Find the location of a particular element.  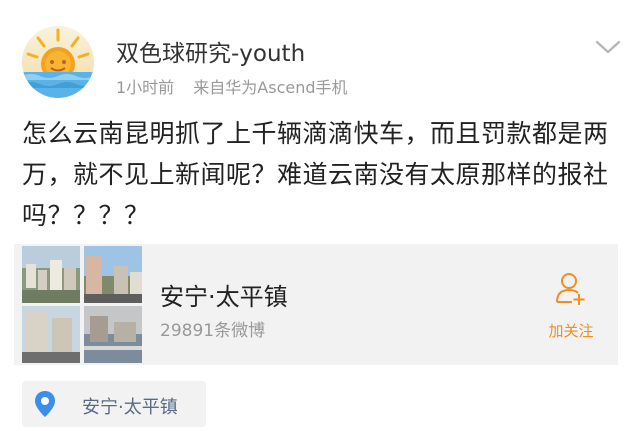

user-name: 双色球研究-youth is located at coordinates (210, 51).